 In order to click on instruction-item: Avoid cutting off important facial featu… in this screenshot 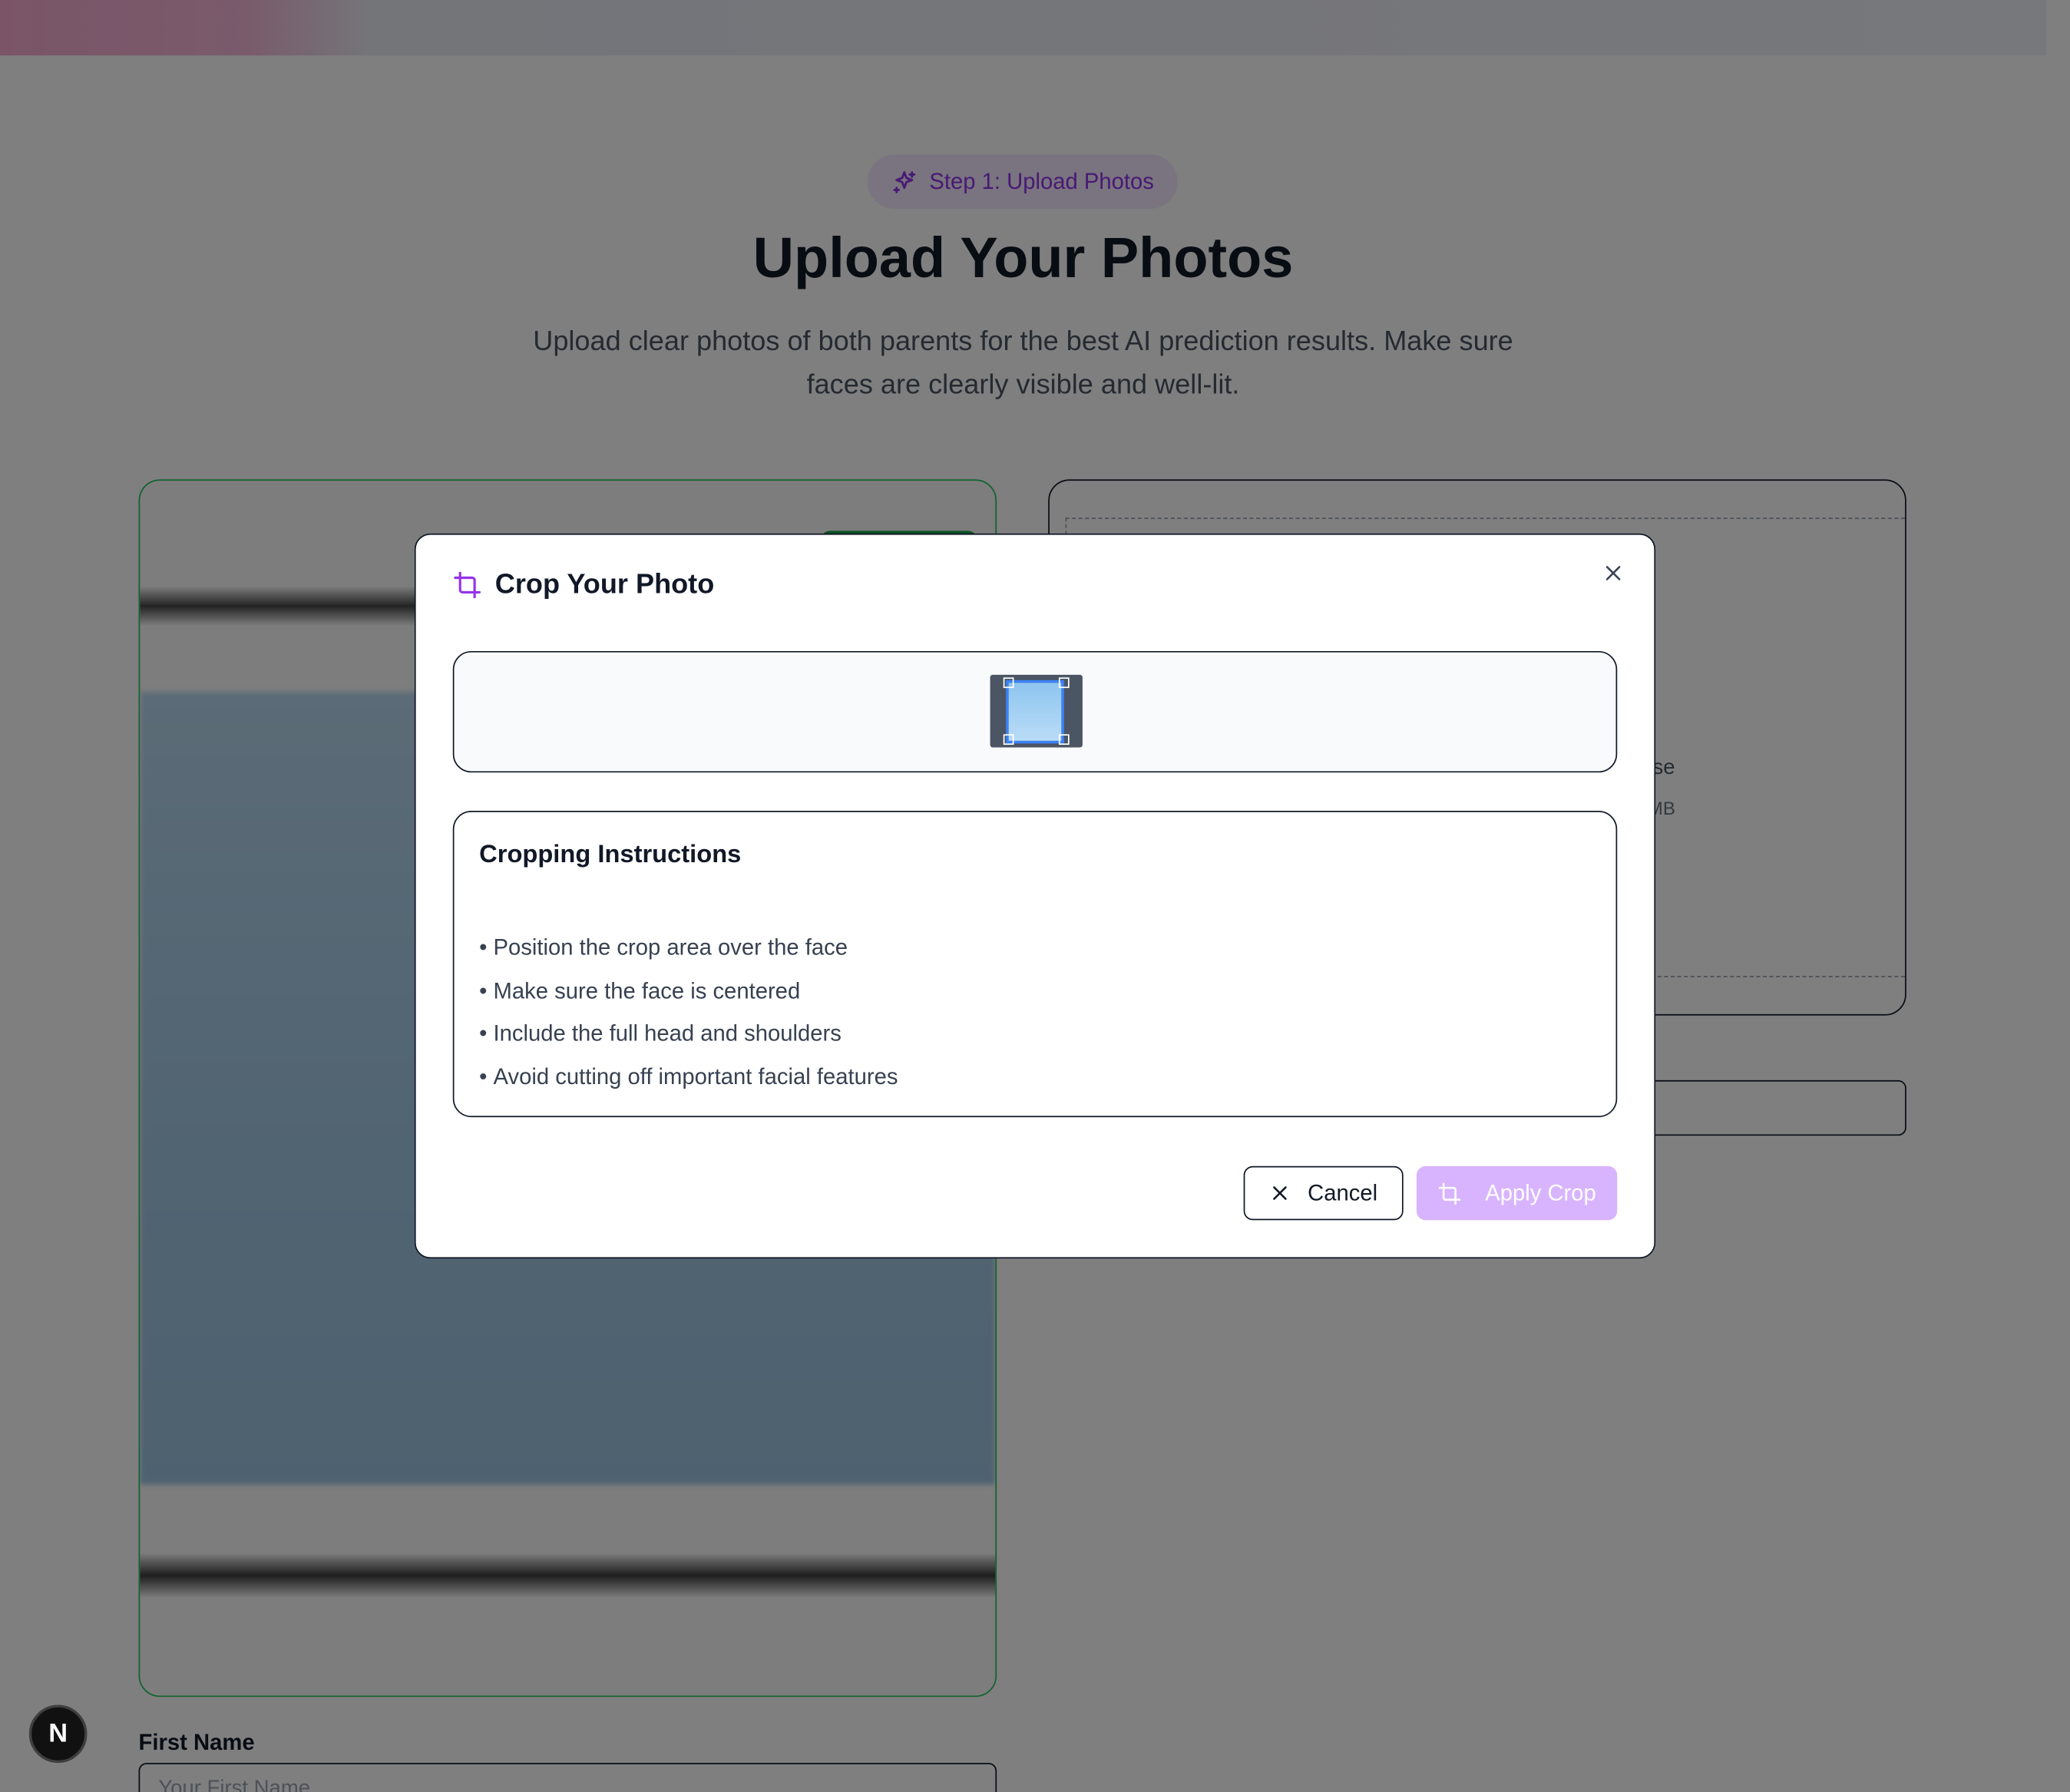, I will do `click(688, 1077)`.